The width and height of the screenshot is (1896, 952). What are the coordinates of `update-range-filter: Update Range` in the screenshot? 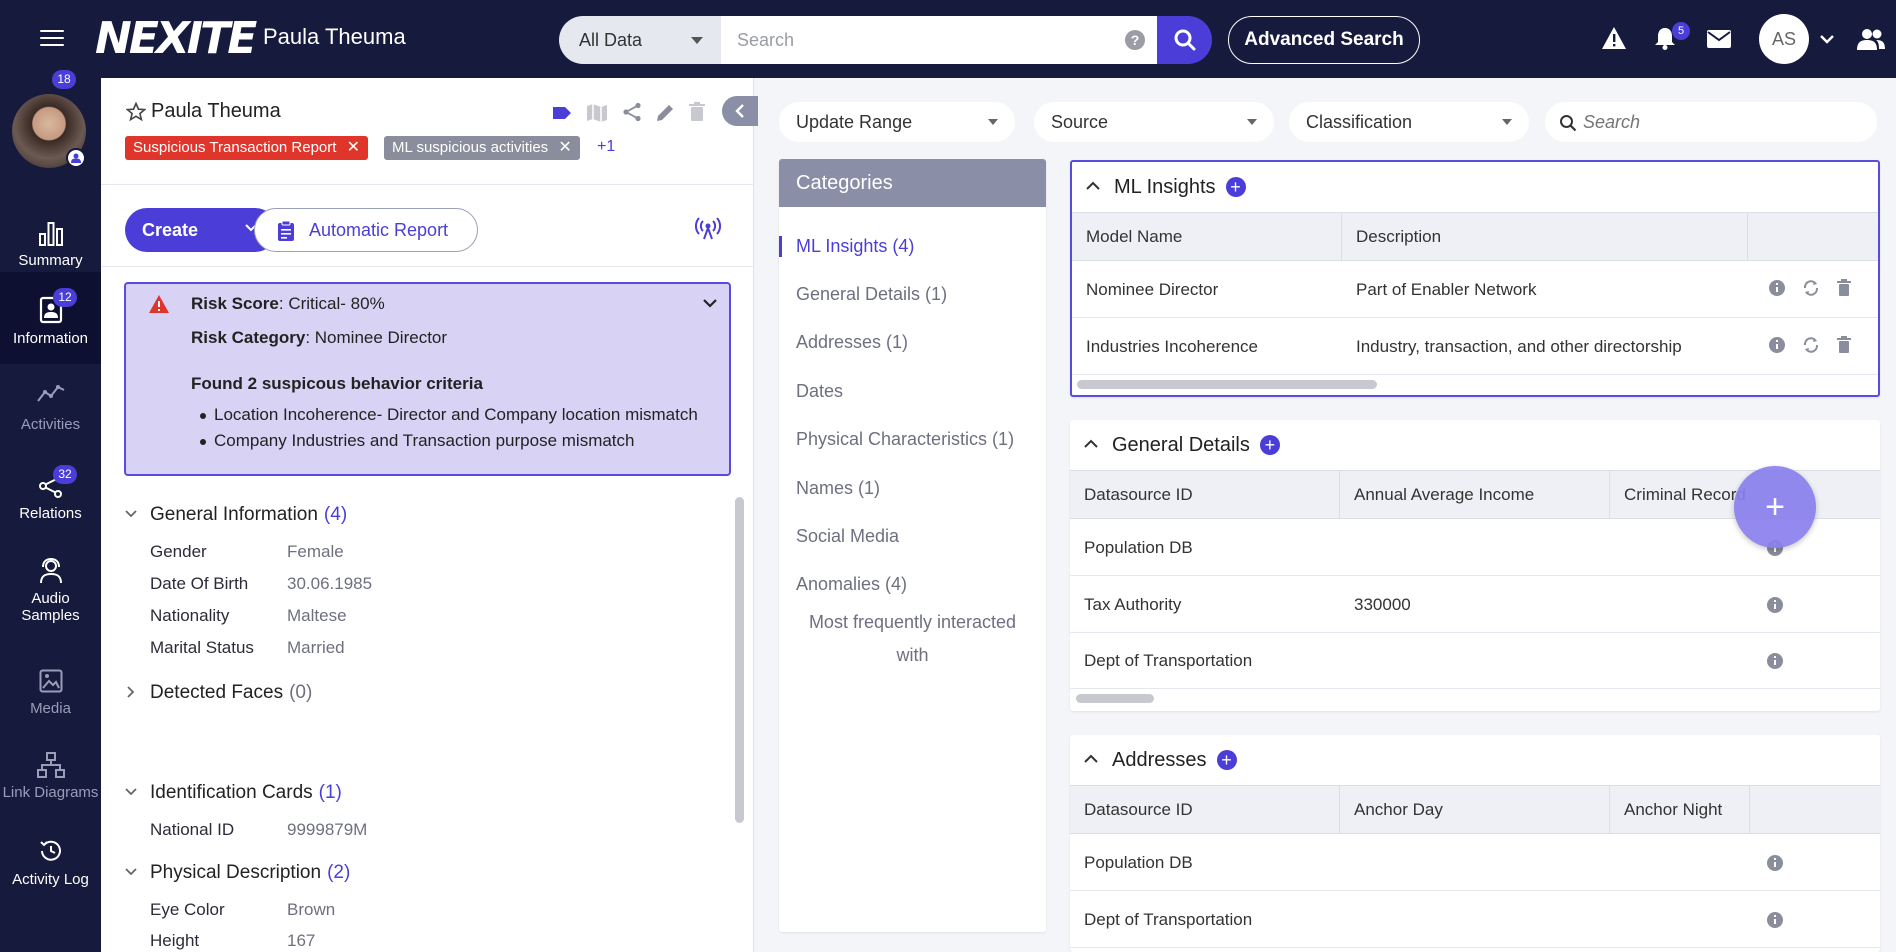 It's located at (897, 122).